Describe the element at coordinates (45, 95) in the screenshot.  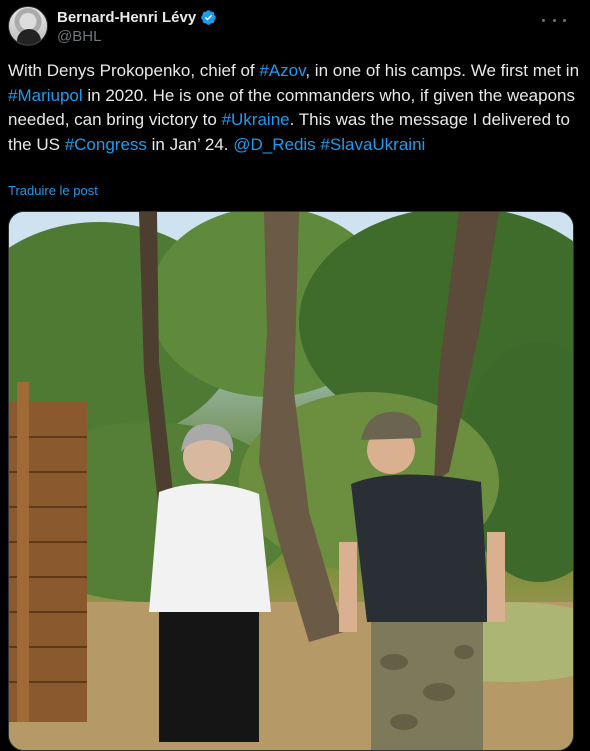
I see `hashtag-link: #Mariupol` at that location.